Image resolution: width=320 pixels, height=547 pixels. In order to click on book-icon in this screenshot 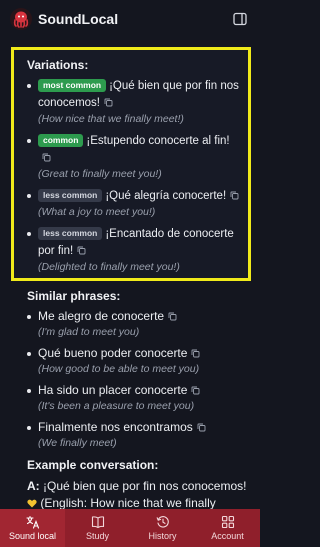, I will do `click(97, 521)`.